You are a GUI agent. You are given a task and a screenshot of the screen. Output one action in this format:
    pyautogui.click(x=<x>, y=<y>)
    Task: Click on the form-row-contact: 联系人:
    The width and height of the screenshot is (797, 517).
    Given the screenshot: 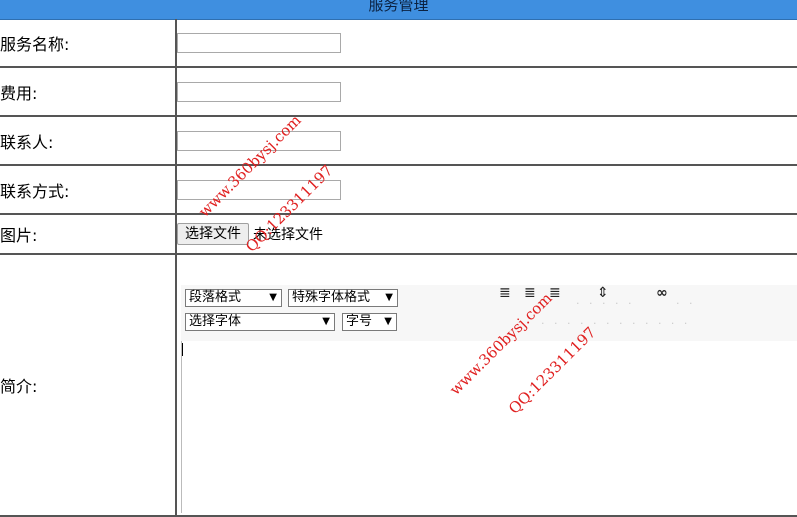 What is the action you would take?
    pyautogui.click(x=398, y=140)
    